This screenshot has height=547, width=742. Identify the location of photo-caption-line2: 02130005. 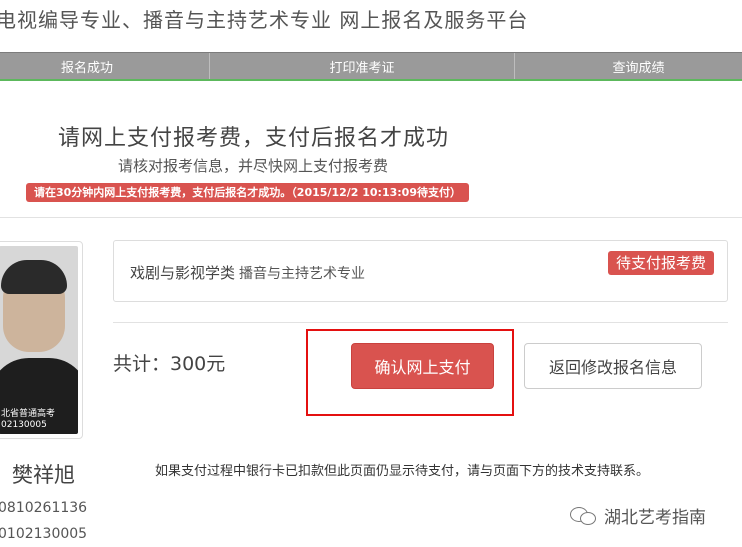
(24, 425).